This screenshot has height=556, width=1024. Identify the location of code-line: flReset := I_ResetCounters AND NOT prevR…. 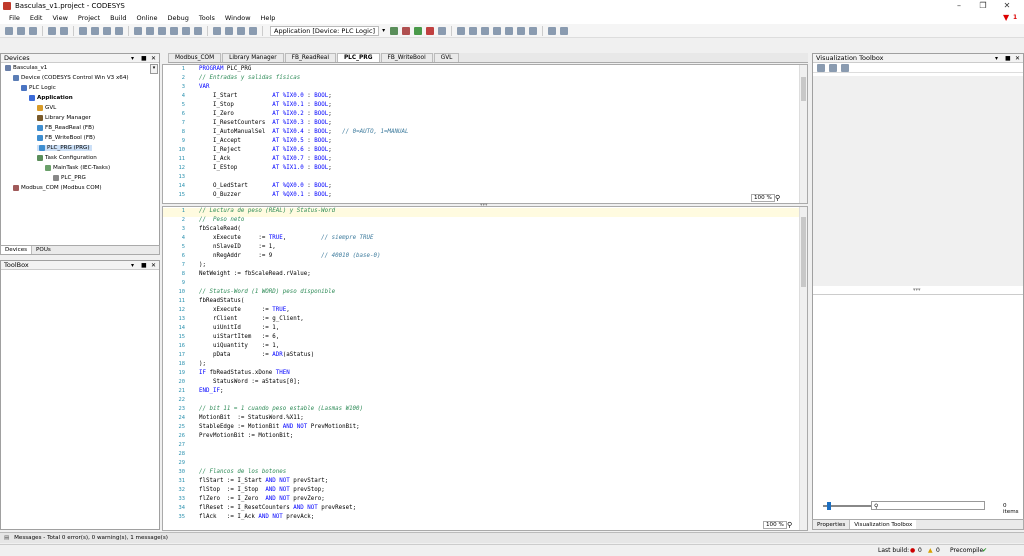
(277, 508).